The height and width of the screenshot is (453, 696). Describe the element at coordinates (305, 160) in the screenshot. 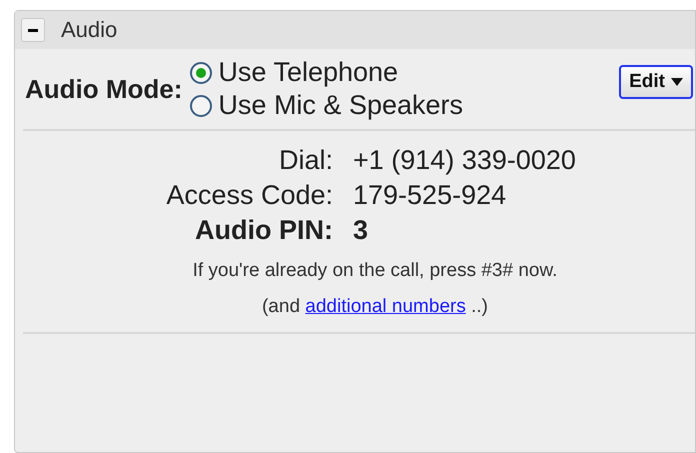

I see `field-label: Dial:` at that location.